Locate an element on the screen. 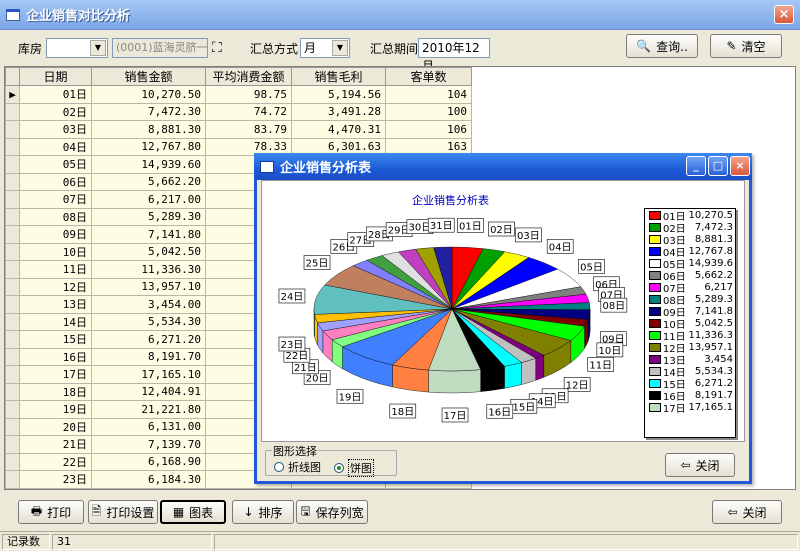  table-row: ▶ 01日 10,270.50 98.75 5,194.56 104 is located at coordinates (398, 94).